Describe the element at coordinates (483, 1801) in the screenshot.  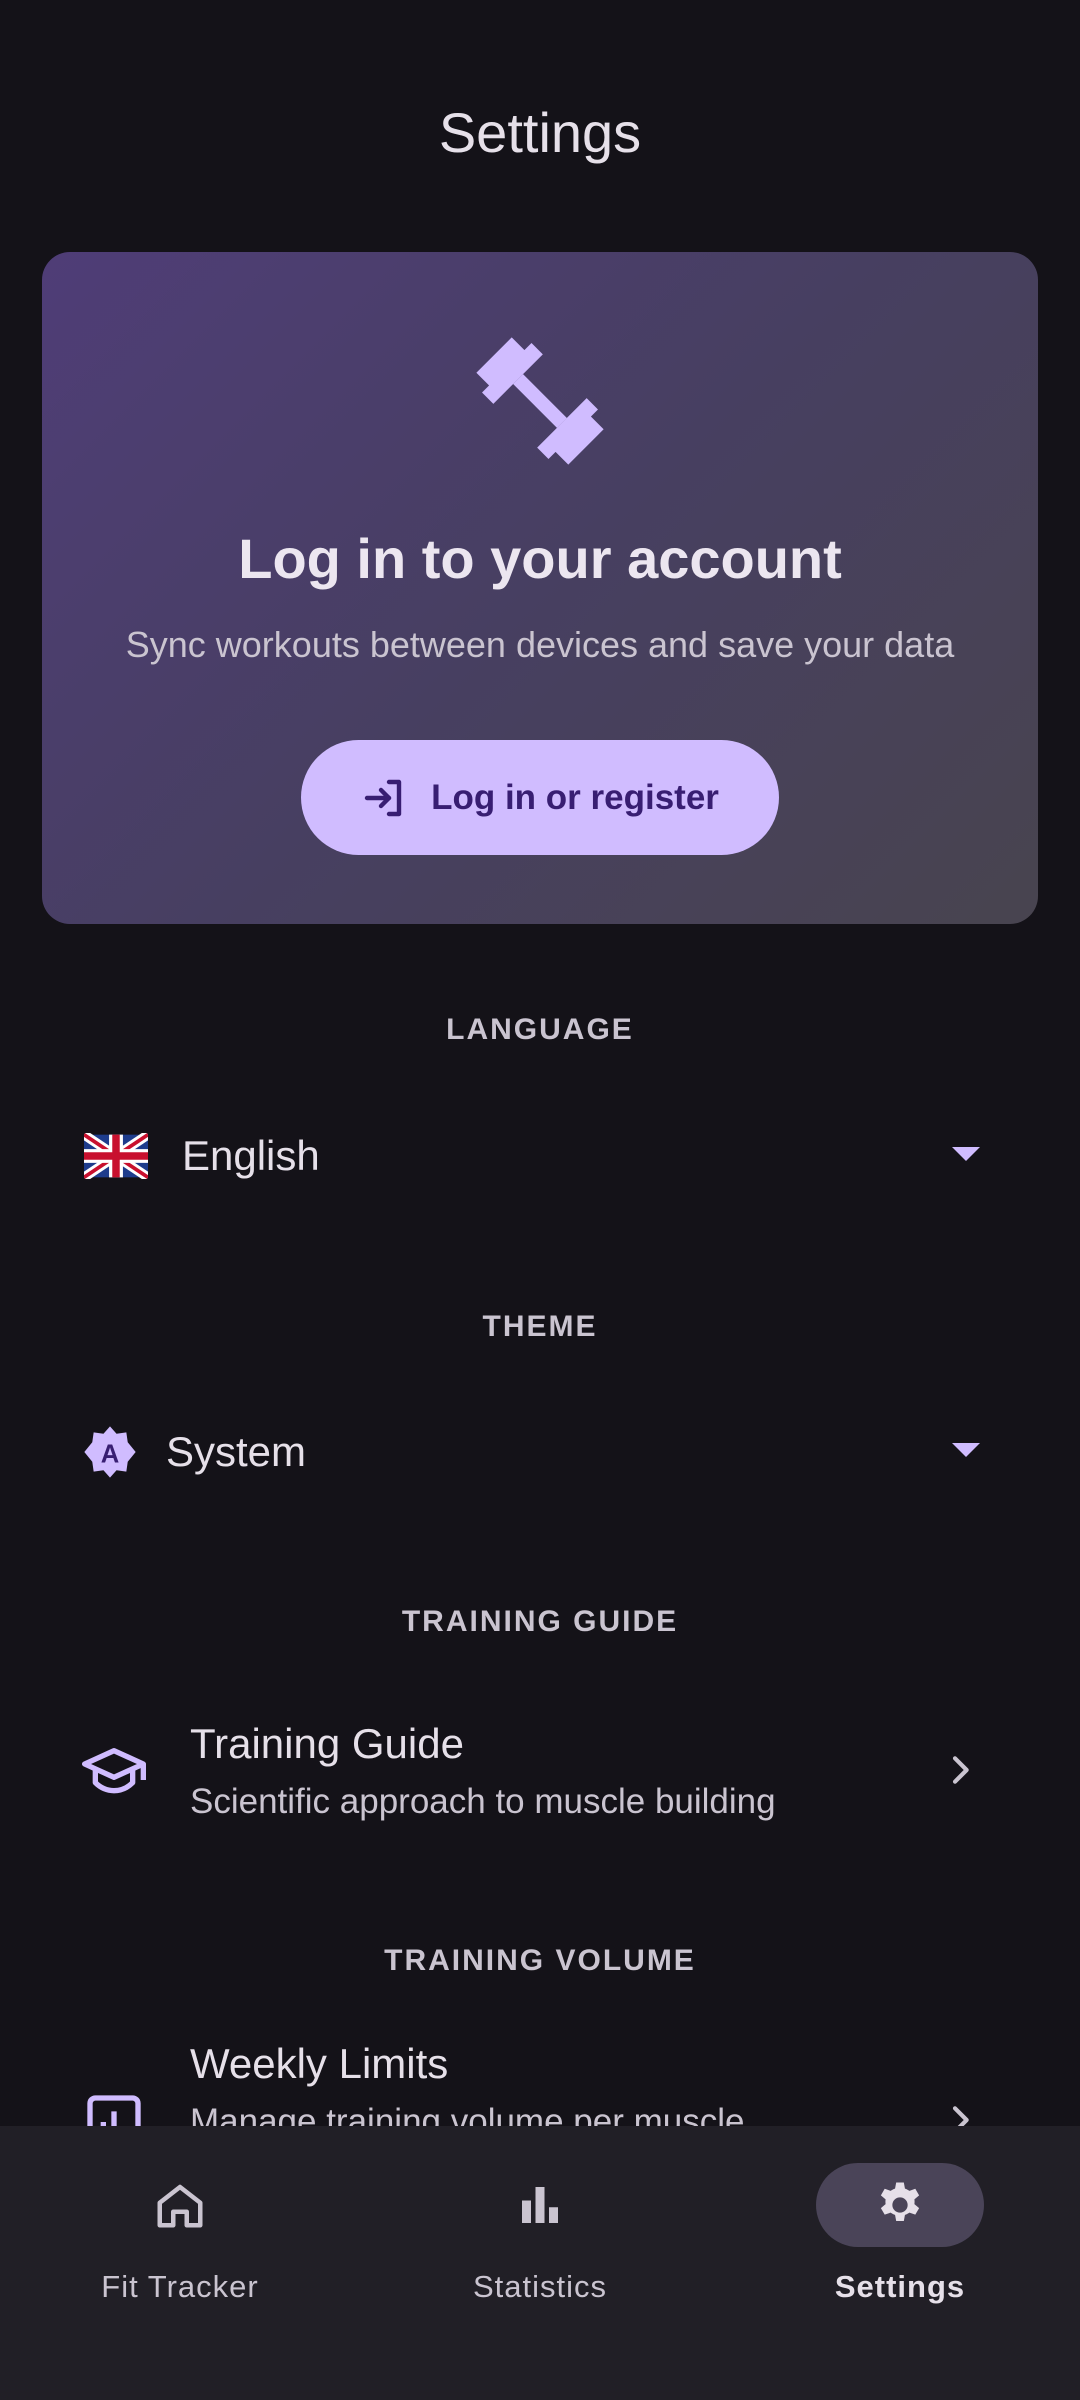
I see `training-guide-subtitle: Scientific approach to muscle building` at that location.